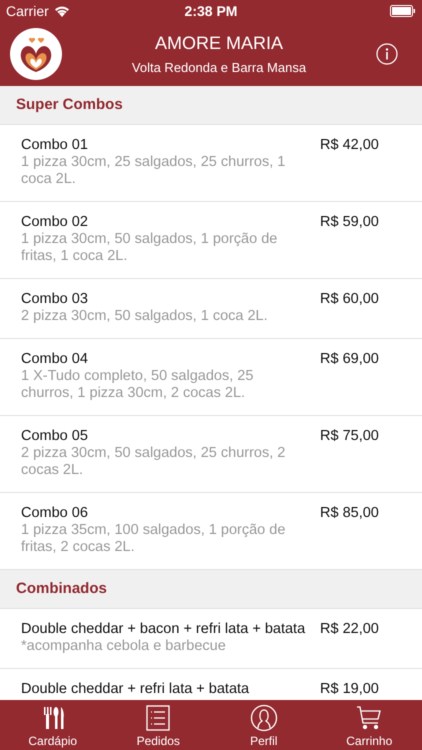 The width and height of the screenshot is (422, 750). Describe the element at coordinates (163, 629) in the screenshot. I see `item-name: Double cheddar + bacon + refri lata + batata` at that location.